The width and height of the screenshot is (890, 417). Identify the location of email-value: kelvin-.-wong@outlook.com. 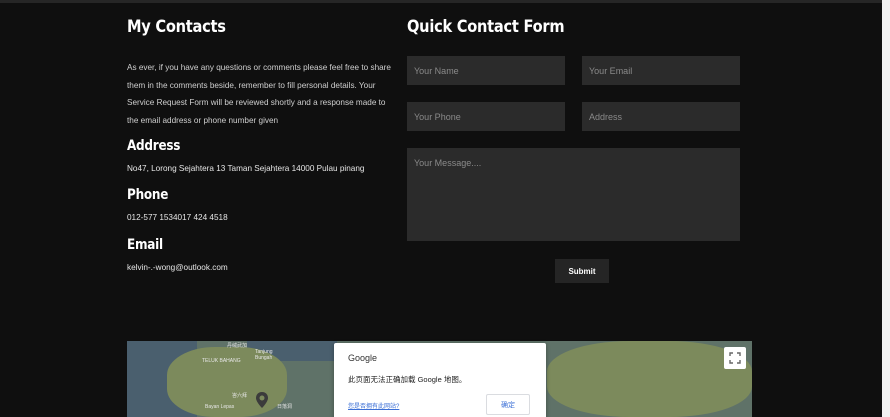
(177, 267).